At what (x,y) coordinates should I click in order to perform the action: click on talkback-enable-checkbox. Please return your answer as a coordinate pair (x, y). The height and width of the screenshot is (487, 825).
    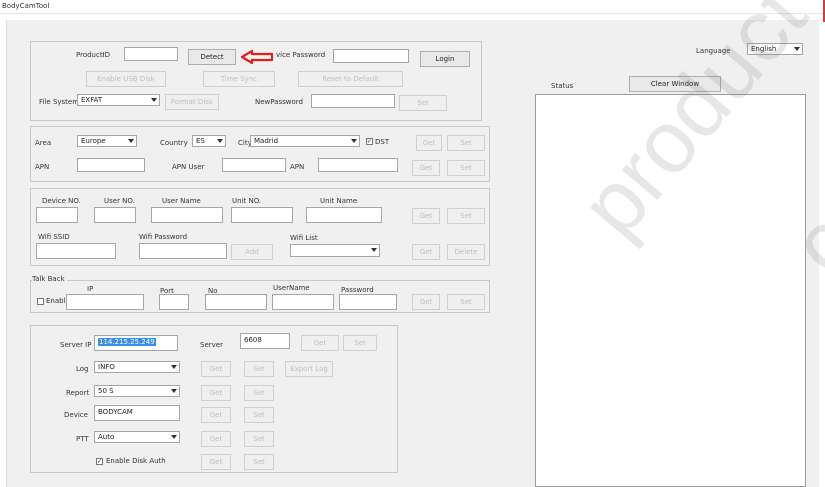
    Looking at the image, I should click on (40, 301).